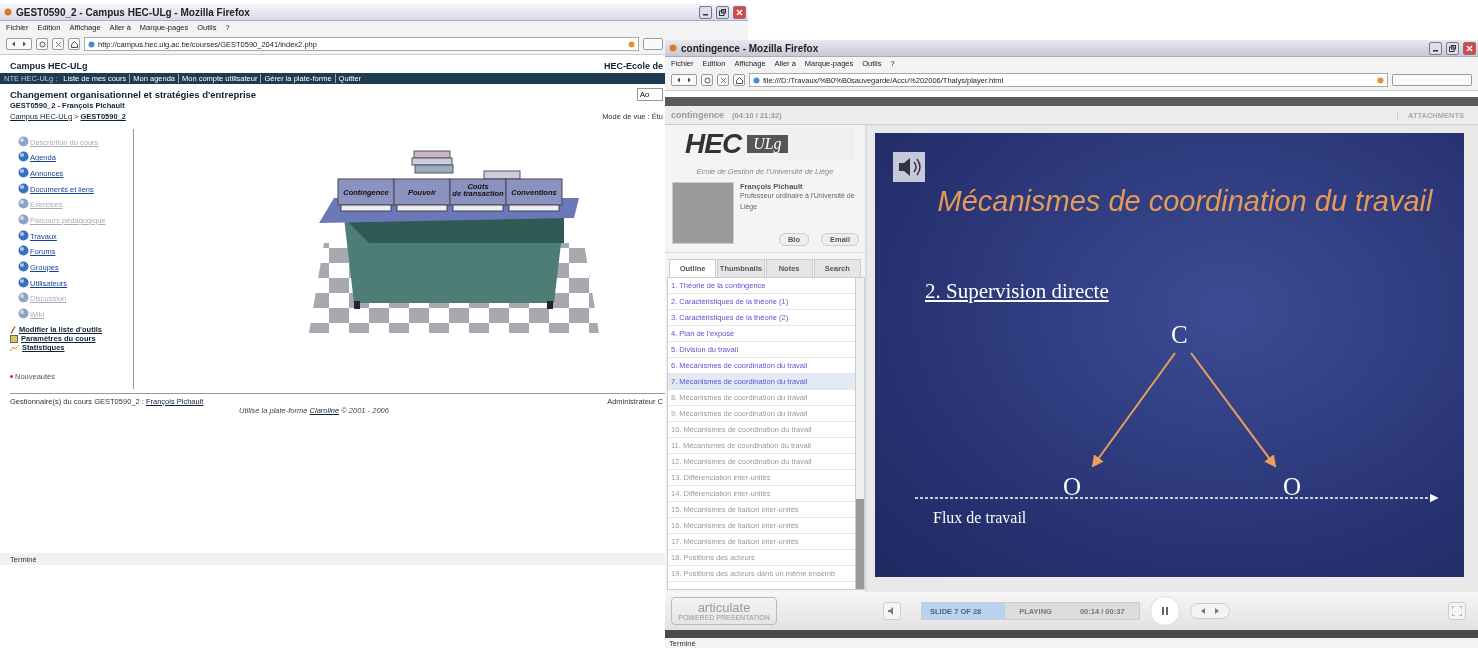 The height and width of the screenshot is (648, 1478). Describe the element at coordinates (859, 433) in the screenshot. I see `scrollbar` at that location.